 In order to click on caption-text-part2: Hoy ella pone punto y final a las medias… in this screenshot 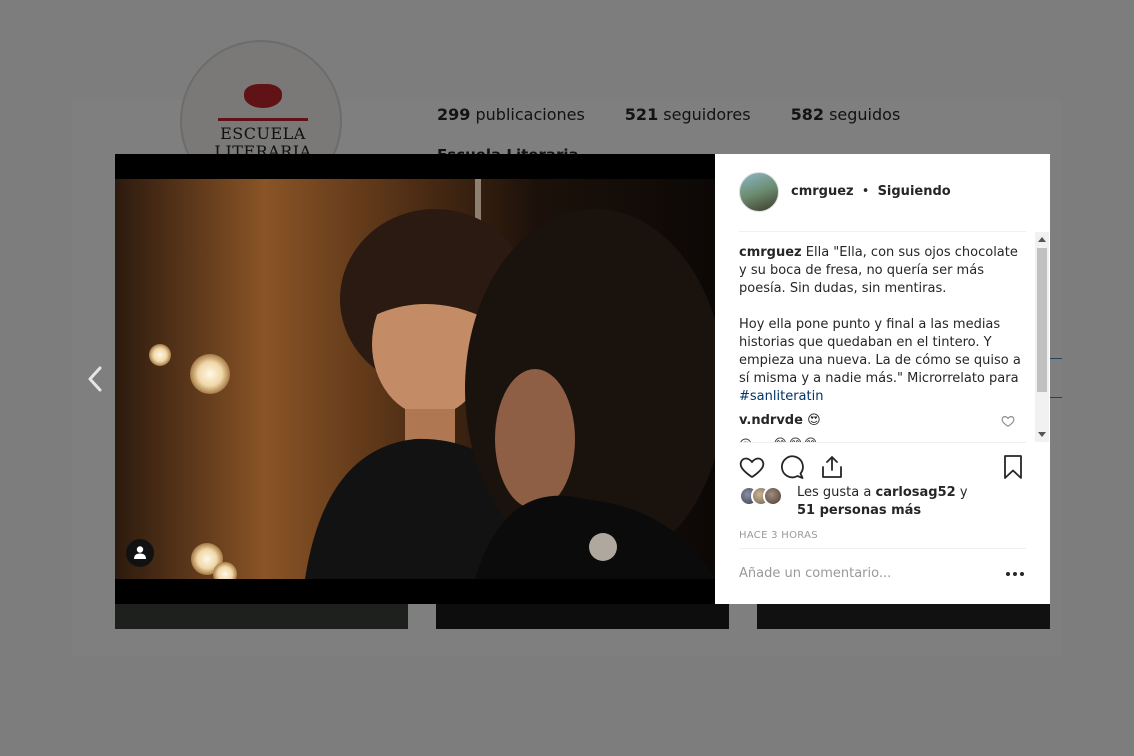, I will do `click(880, 351)`.